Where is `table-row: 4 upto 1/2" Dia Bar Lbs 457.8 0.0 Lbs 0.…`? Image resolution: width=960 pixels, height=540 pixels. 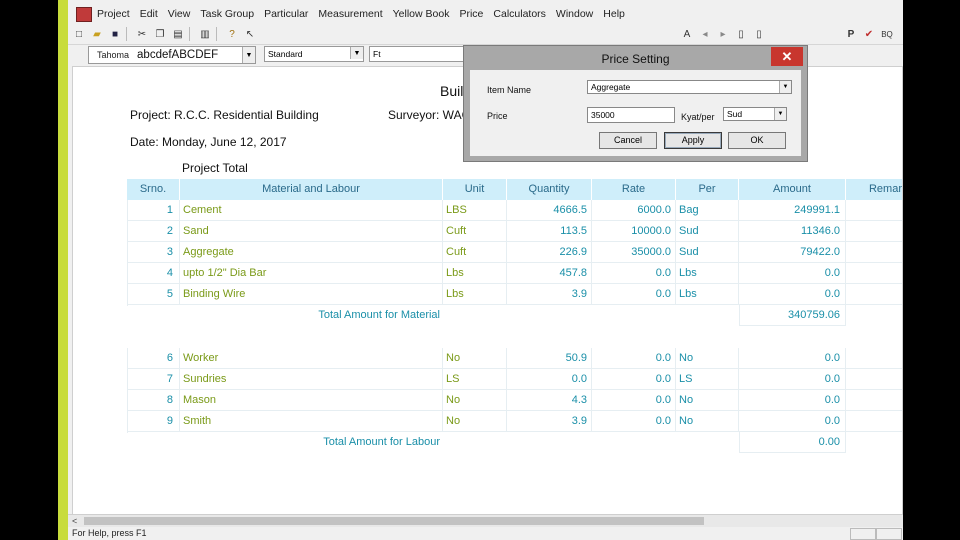 table-row: 4 upto 1/2" Dia Bar Lbs 457.8 0.0 Lbs 0.… is located at coordinates (514, 273).